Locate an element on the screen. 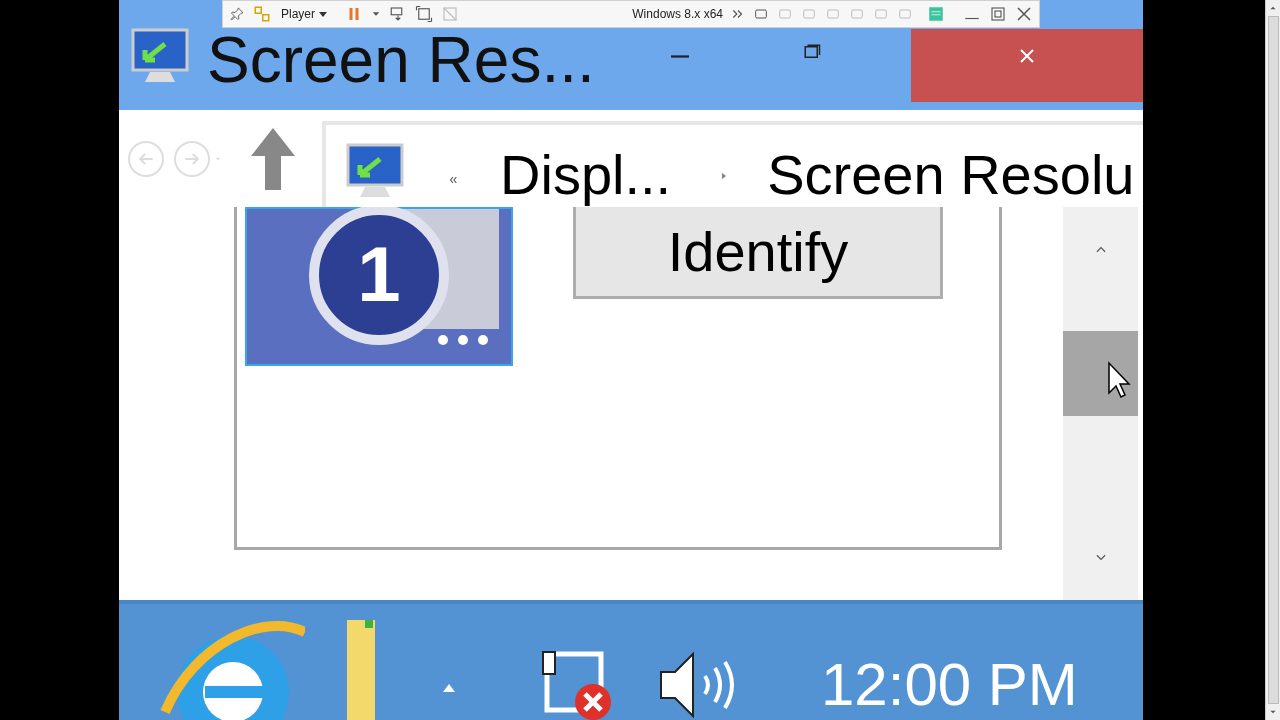  restore-icon is located at coordinates (998, 14).